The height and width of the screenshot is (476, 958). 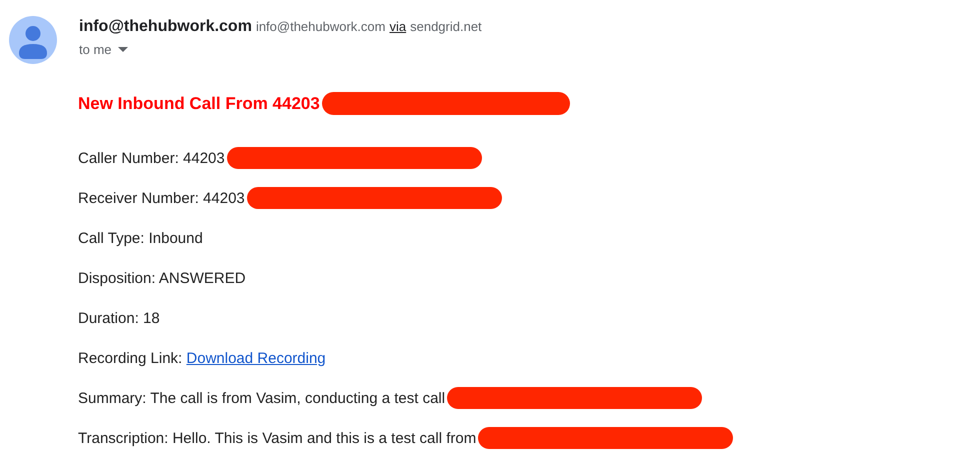 I want to click on email-subject: New Inbound Call From 44203, so click(x=199, y=104).